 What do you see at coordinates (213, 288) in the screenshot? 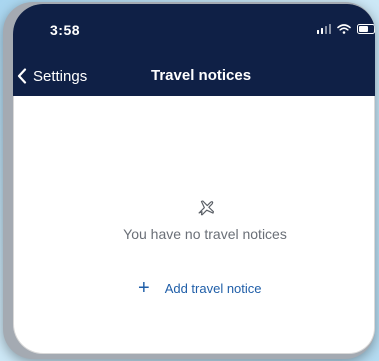
I see `add-travel-notice-label: Add travel notice` at bounding box center [213, 288].